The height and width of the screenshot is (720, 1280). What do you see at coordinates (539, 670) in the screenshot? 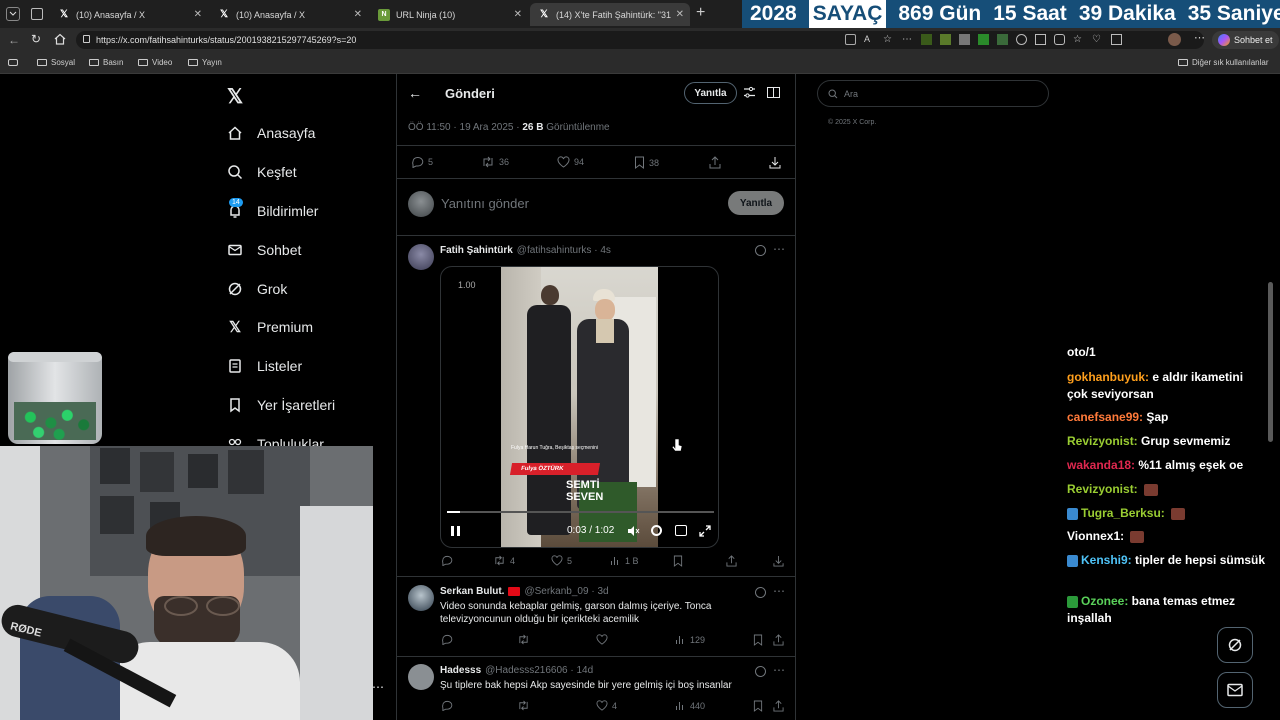
I see `author-handle: @Hadesss216606 · 14d` at bounding box center [539, 670].